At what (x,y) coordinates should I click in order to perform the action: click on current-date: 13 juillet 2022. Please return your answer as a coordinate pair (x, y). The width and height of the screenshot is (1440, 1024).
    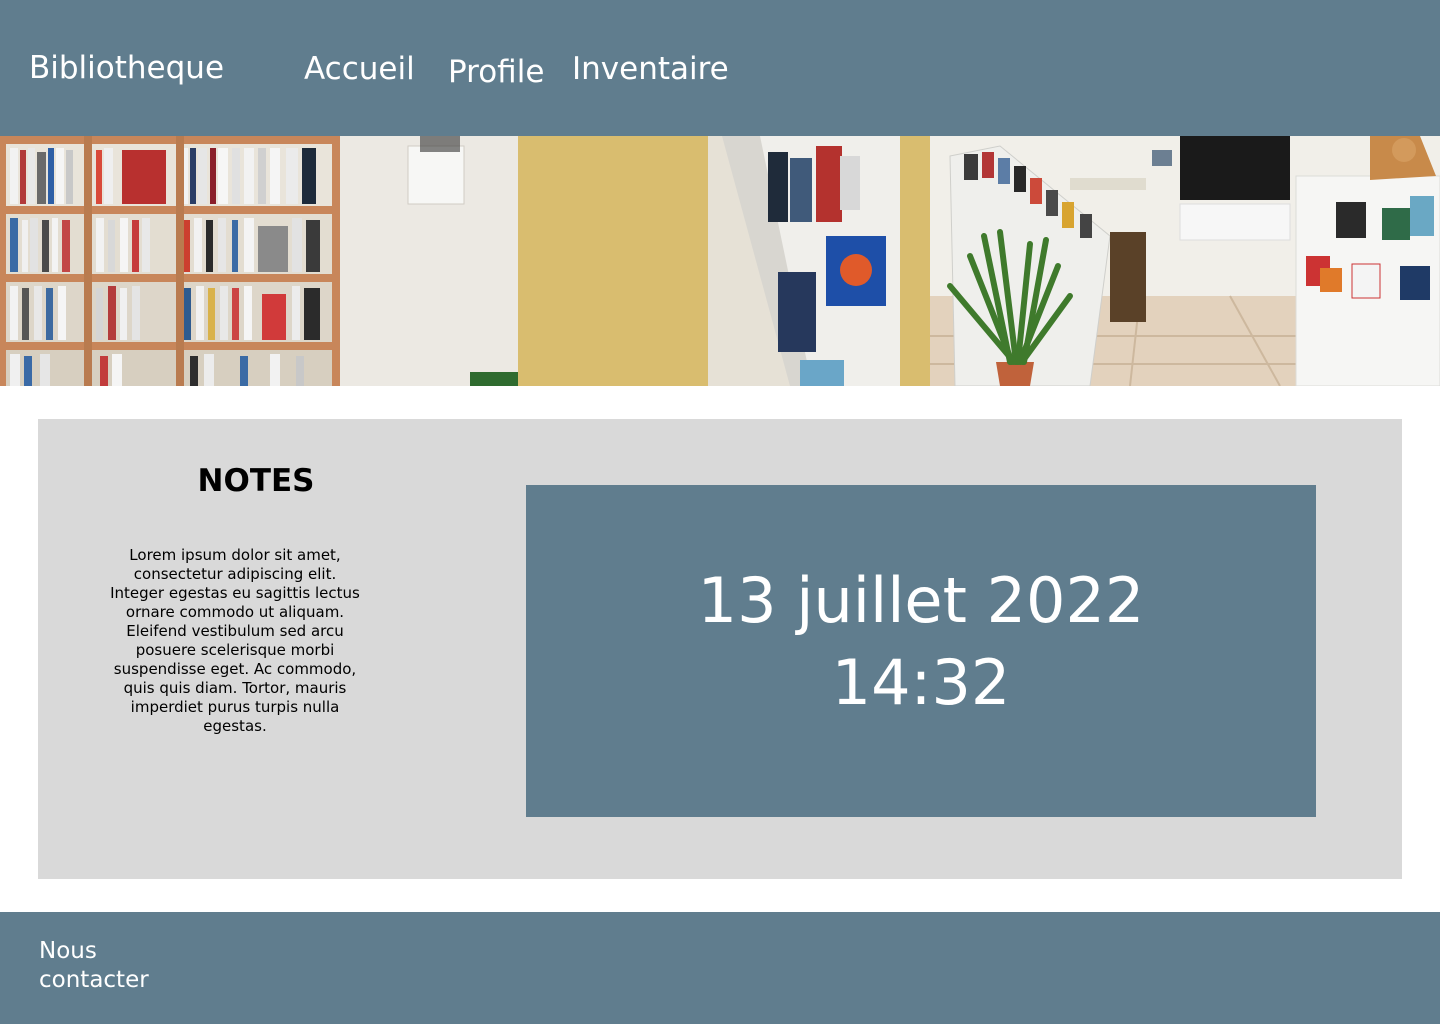
    Looking at the image, I should click on (921, 600).